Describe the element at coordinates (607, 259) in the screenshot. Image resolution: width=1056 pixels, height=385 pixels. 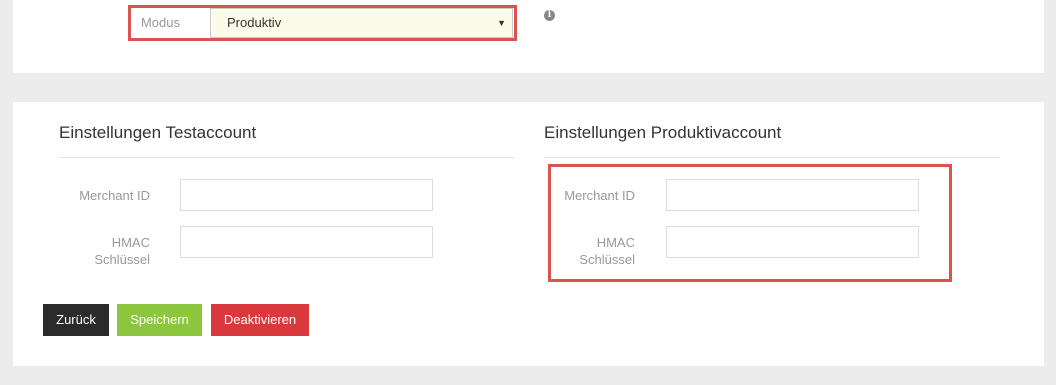
I see `prod-hmac-label-line2: Schlüssel` at that location.